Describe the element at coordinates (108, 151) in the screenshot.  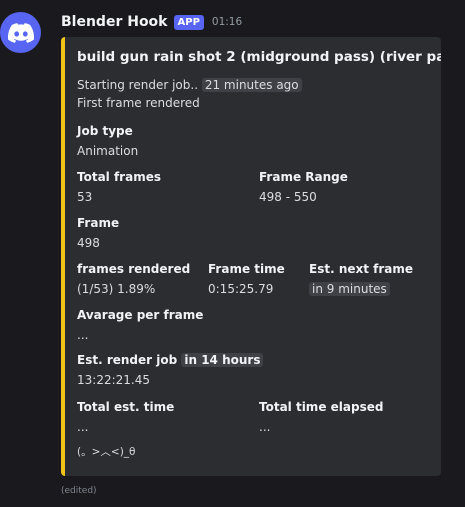
I see `field-value: Animation` at that location.